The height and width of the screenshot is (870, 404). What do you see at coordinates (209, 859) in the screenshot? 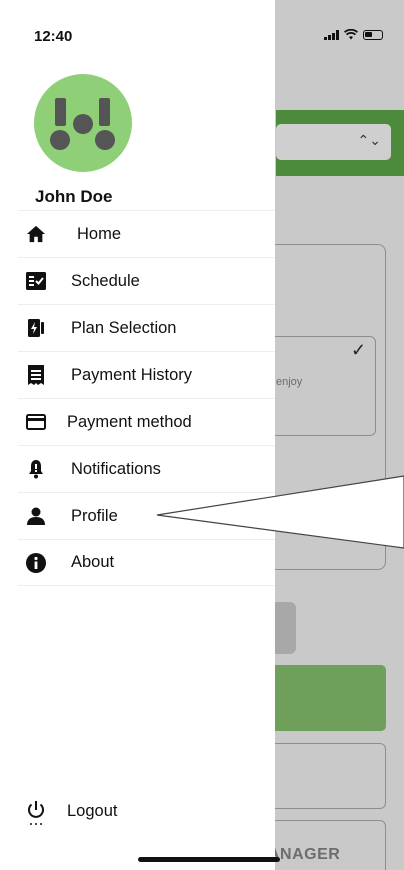
I see `home-indicator` at bounding box center [209, 859].